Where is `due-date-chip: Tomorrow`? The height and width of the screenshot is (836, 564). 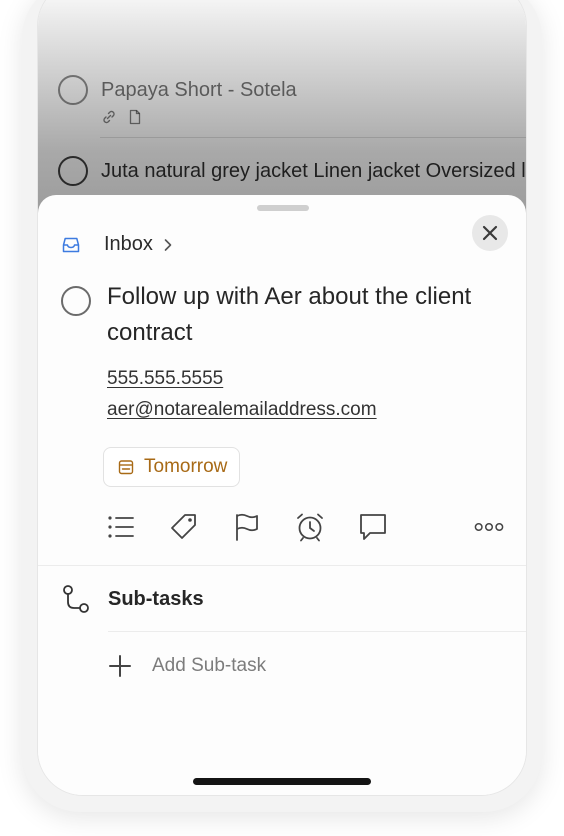
due-date-chip: Tomorrow is located at coordinates (172, 467).